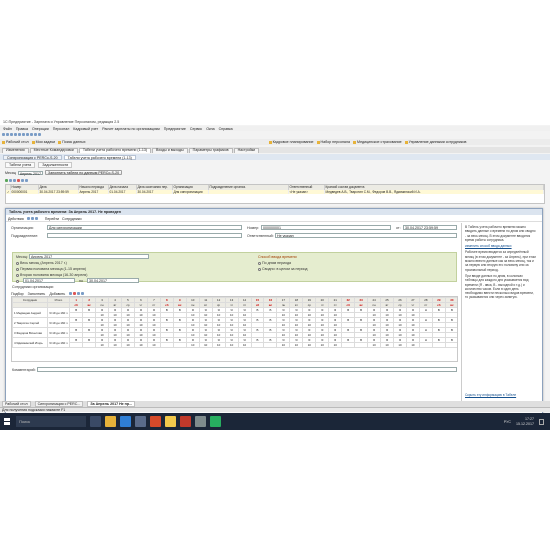 Image resolution: width=550 pixels, height=550 pixels. I want to click on section-tab: Входы и выходы, so click(170, 150).